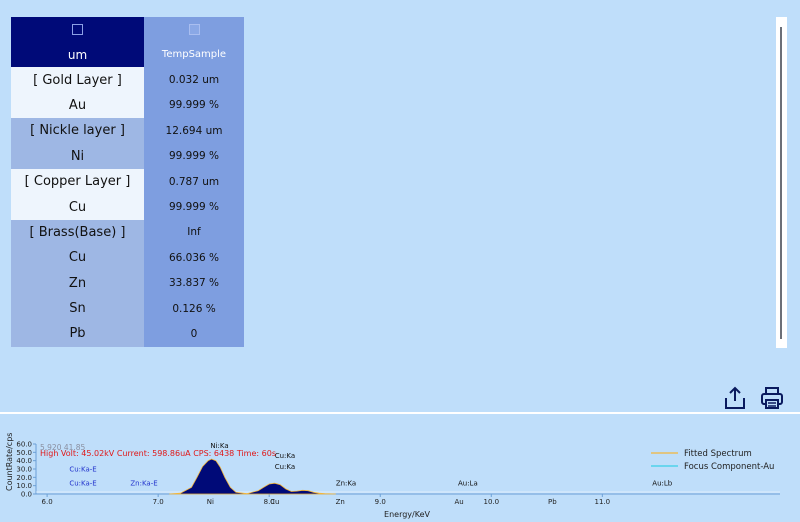 The height and width of the screenshot is (522, 800). What do you see at coordinates (47, 502) in the screenshot?
I see `x-tick-label: 6.0` at bounding box center [47, 502].